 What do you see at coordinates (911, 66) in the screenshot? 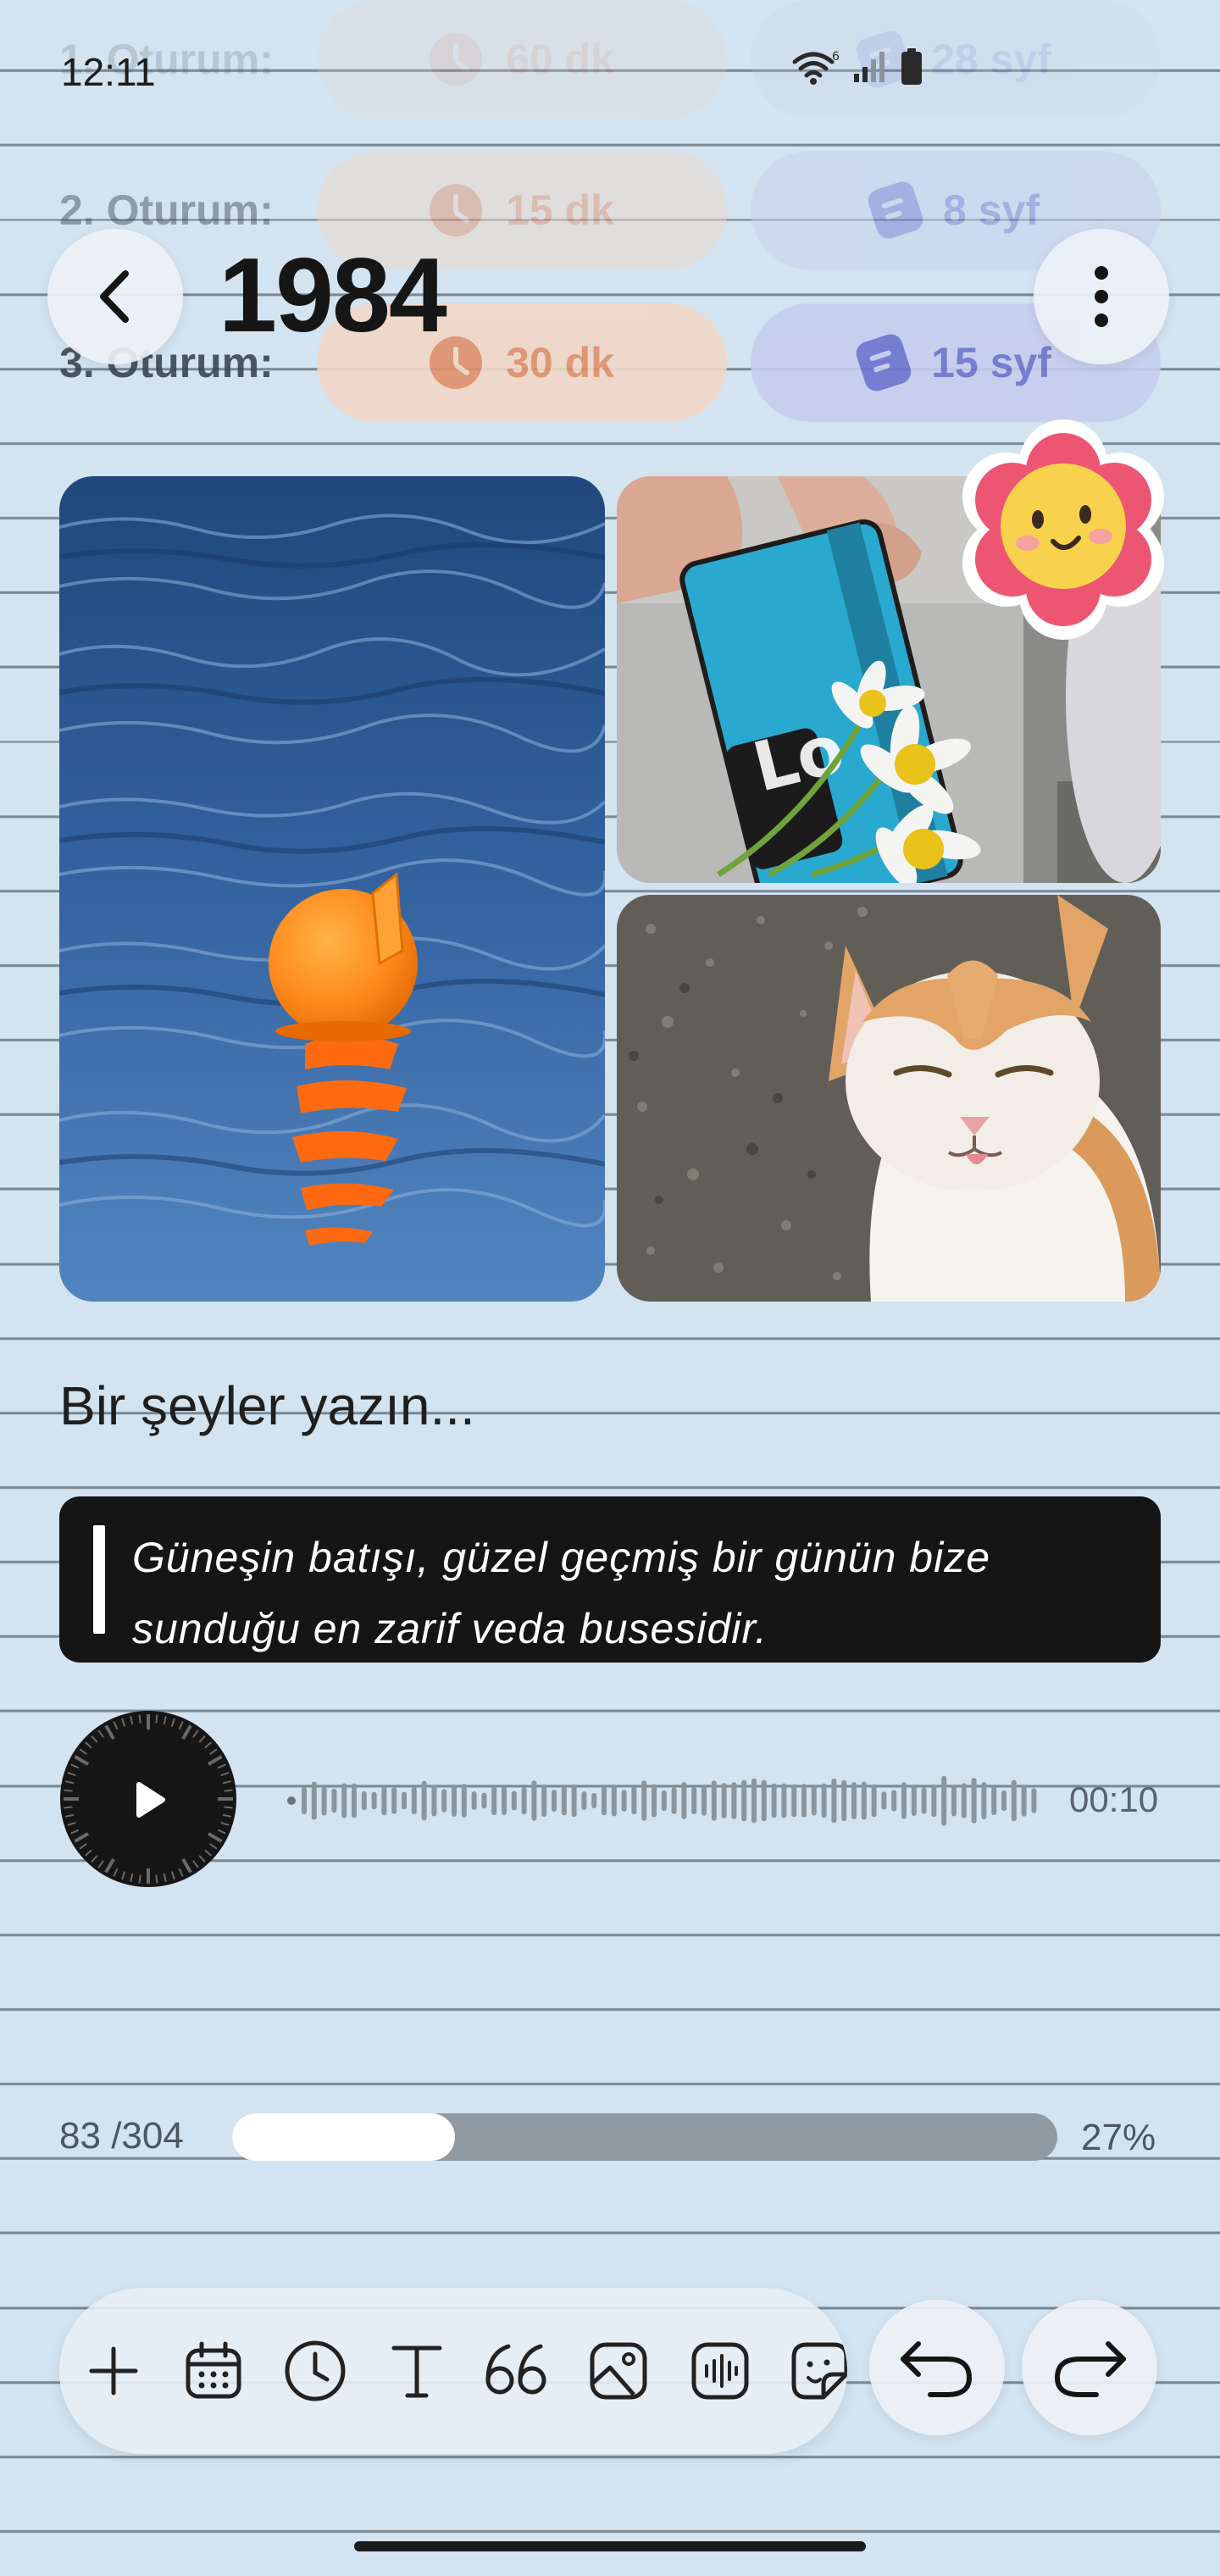
I see `battery-icon` at bounding box center [911, 66].